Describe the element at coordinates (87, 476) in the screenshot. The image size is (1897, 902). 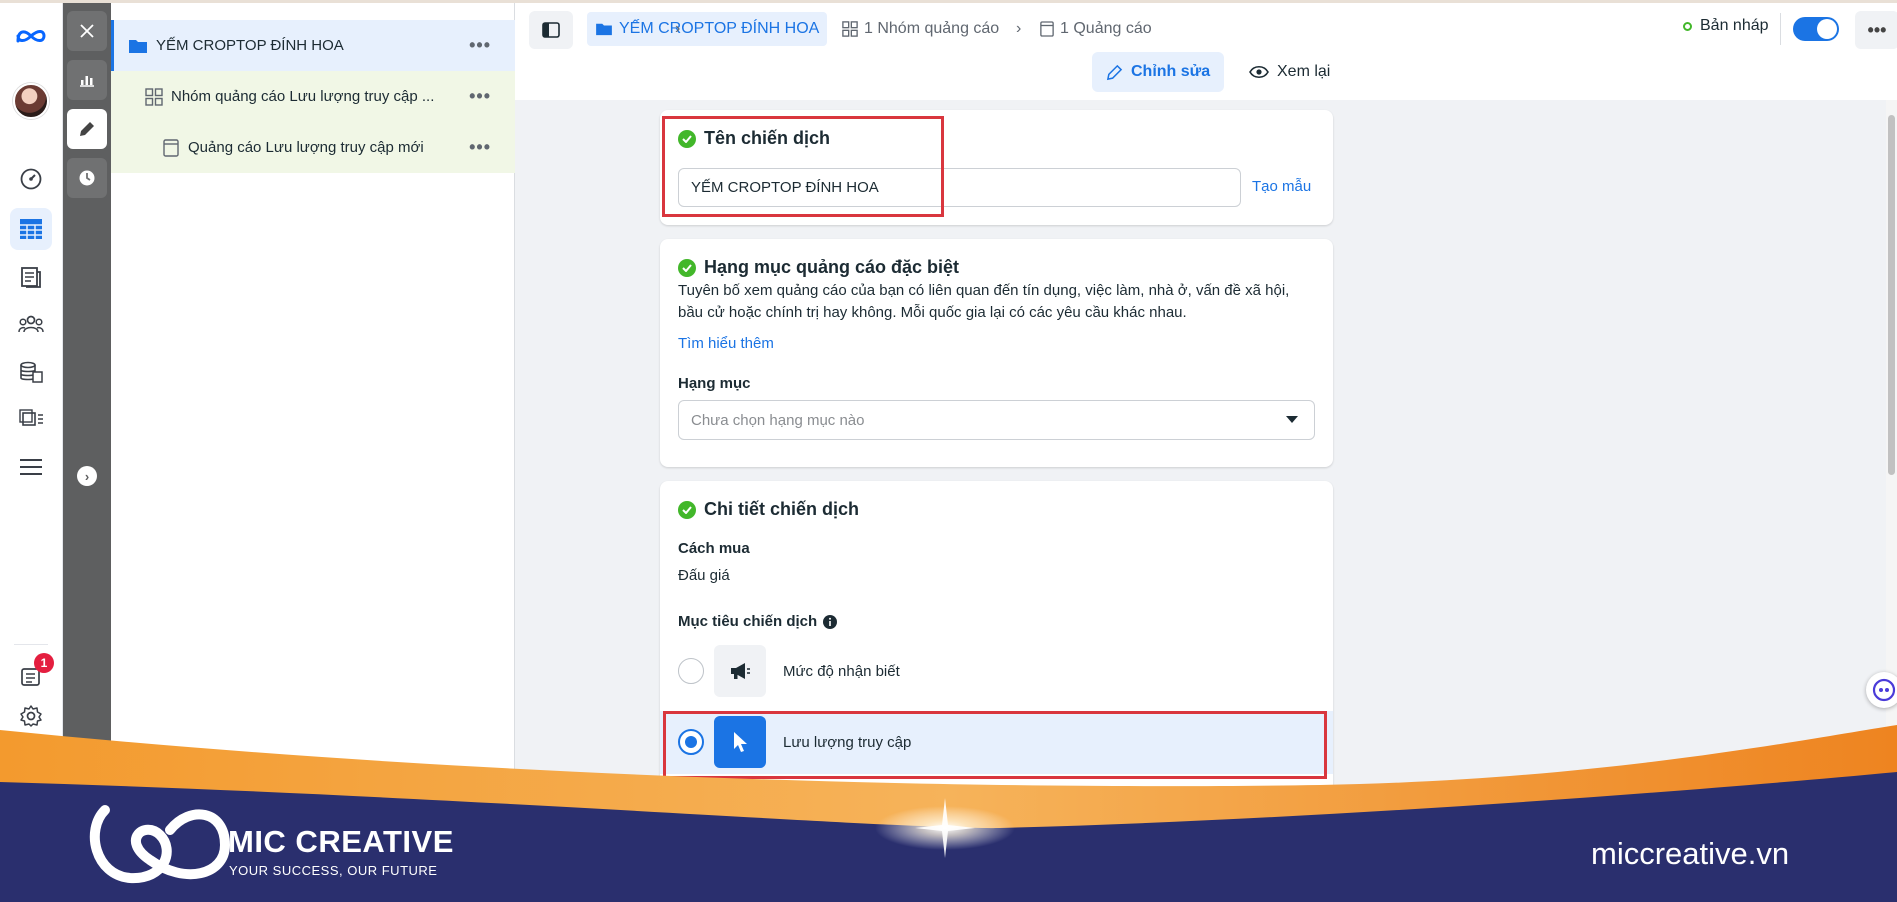
I see `expand-panel-chevron-icon: ›` at that location.